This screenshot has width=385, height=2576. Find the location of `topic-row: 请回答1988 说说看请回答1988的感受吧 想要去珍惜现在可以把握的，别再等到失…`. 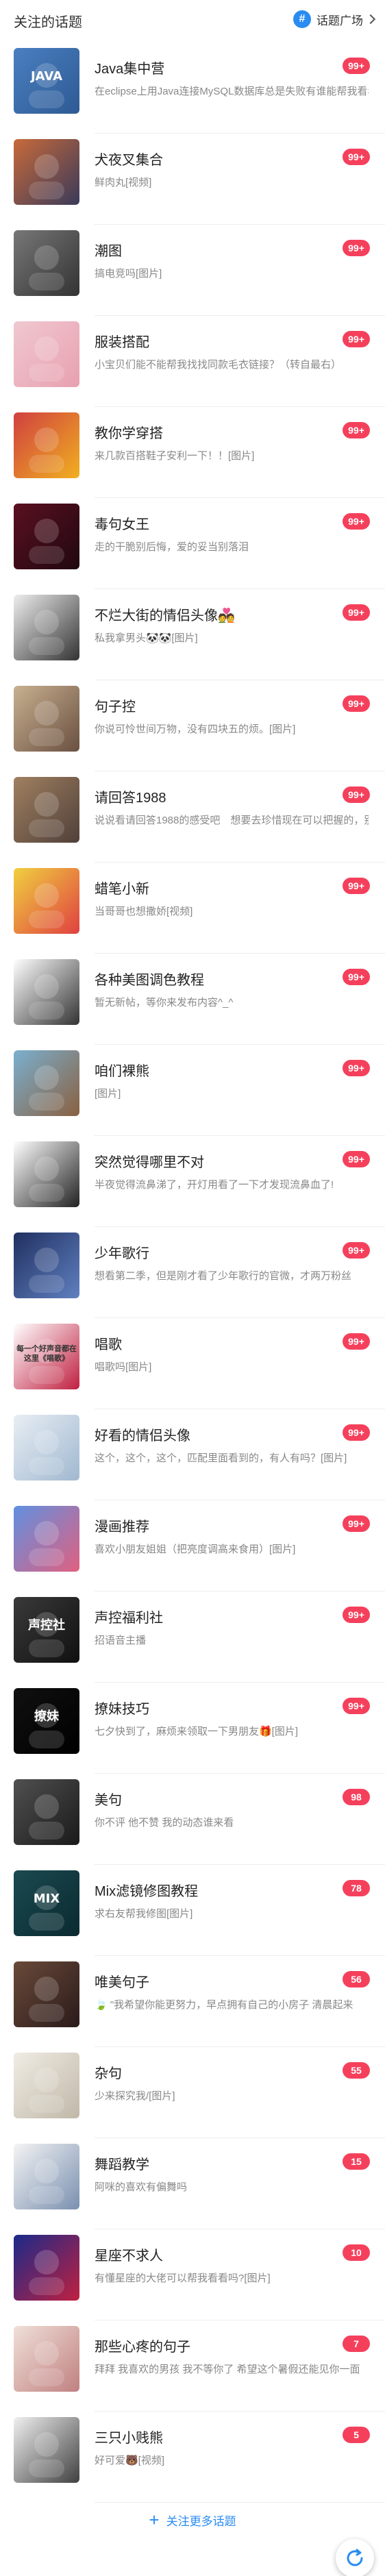

topic-row: 请回答1988 说说看请回答1988的感受吧 想要去珍惜现在可以把握的，别再等到失… is located at coordinates (192, 817).